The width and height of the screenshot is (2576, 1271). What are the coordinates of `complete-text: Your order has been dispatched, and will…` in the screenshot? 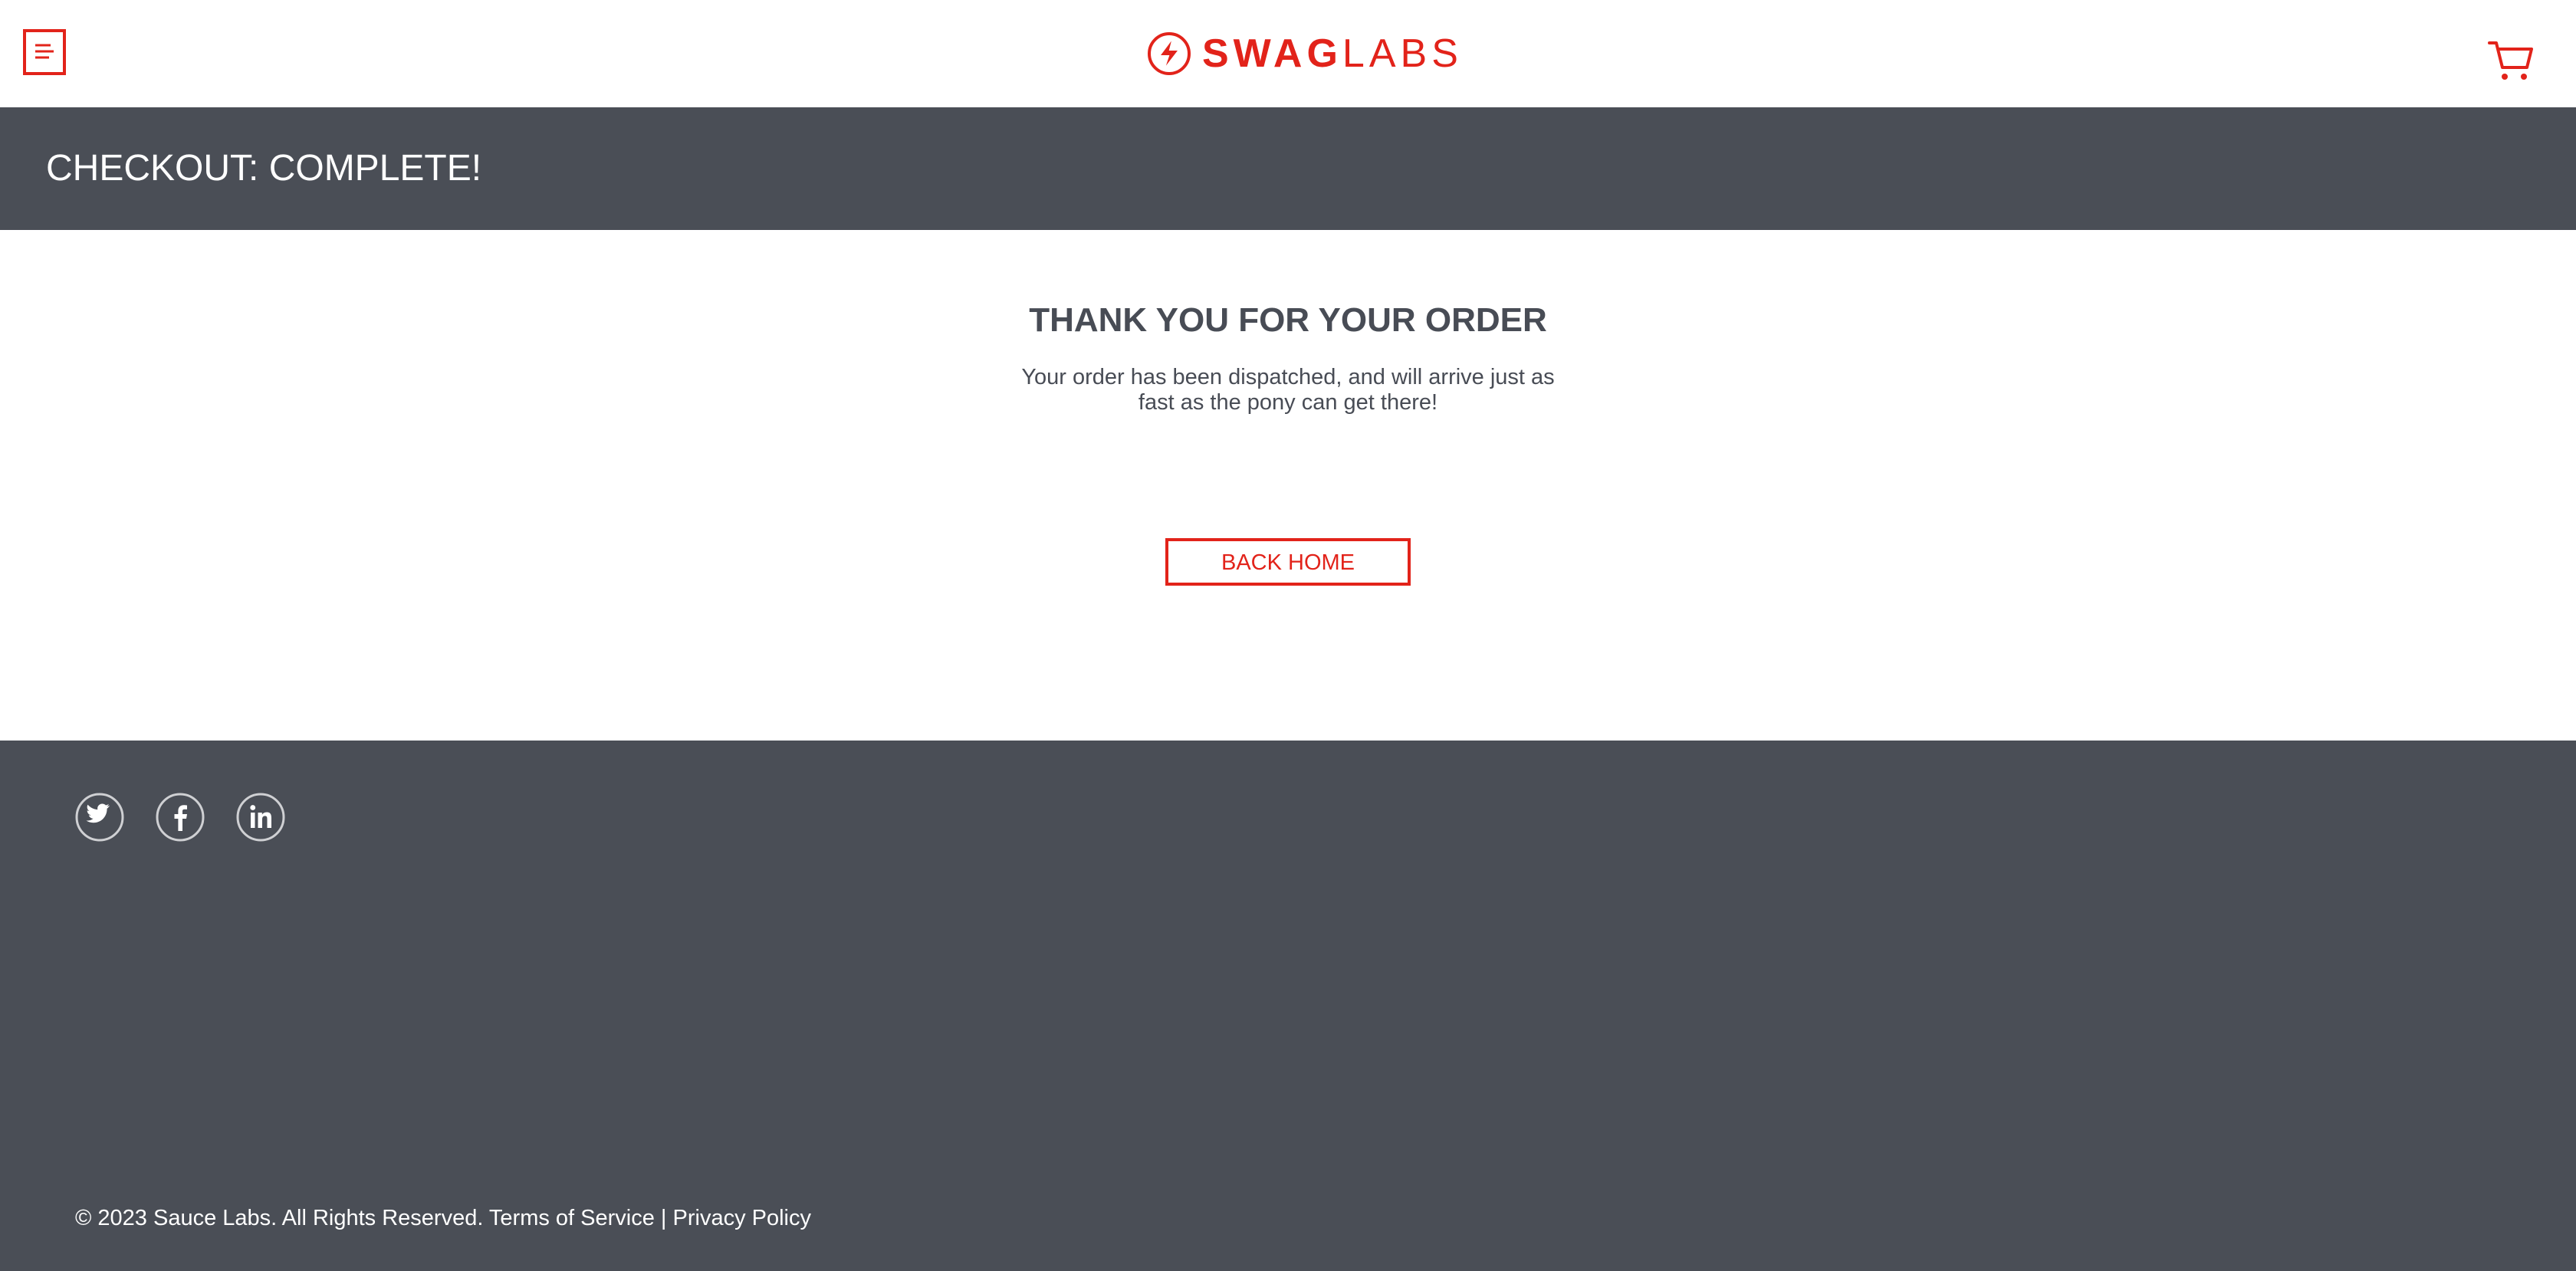 It's located at (1288, 390).